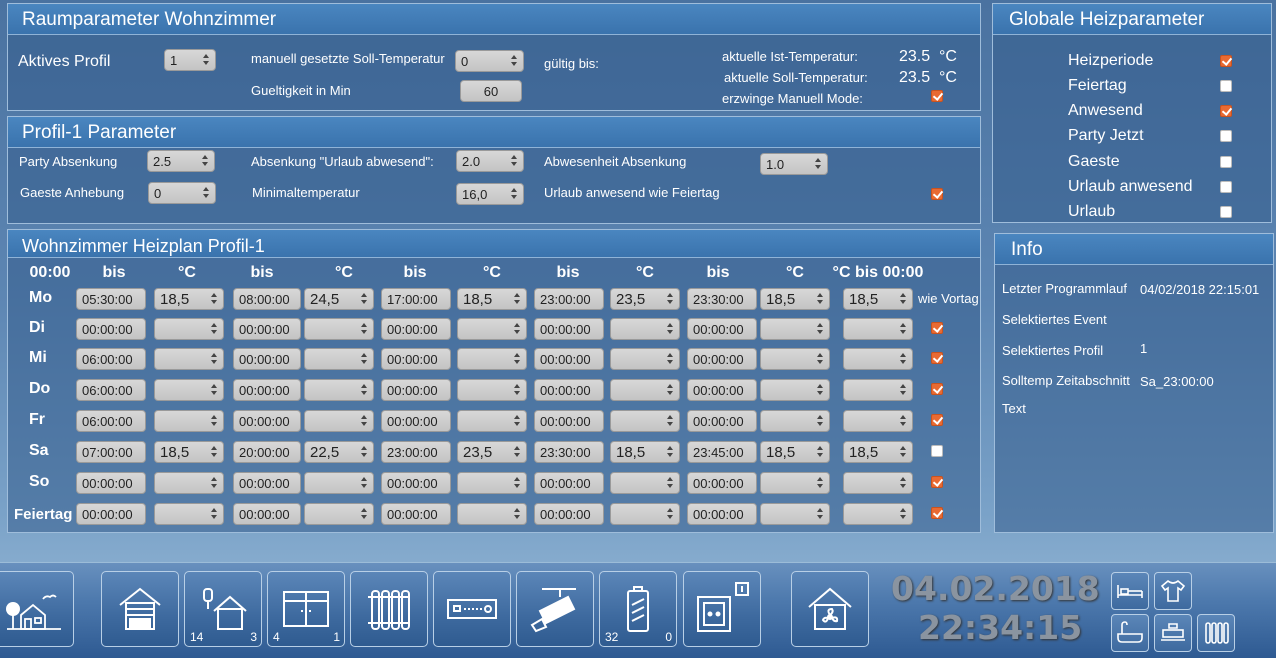  What do you see at coordinates (794, 164) in the screenshot?
I see `abwesenheit-select: 1.0` at bounding box center [794, 164].